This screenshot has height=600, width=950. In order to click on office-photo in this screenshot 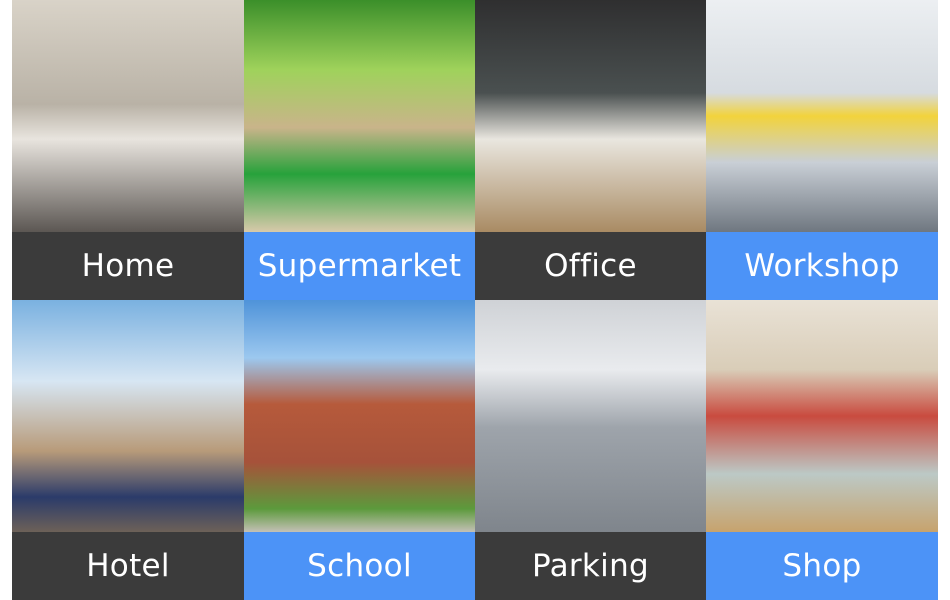, I will do `click(590, 116)`.